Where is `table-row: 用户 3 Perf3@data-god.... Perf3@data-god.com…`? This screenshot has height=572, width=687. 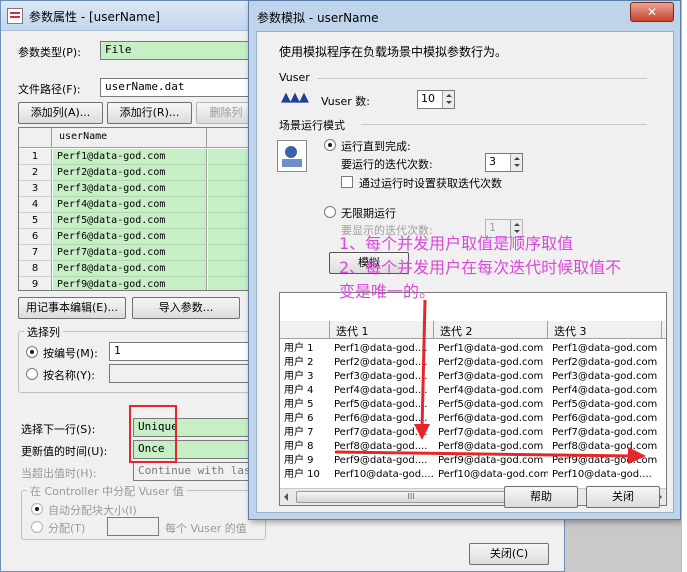
table-row: 用户 3 Perf3@data-god.... Perf3@data-god.com… is located at coordinates (473, 377).